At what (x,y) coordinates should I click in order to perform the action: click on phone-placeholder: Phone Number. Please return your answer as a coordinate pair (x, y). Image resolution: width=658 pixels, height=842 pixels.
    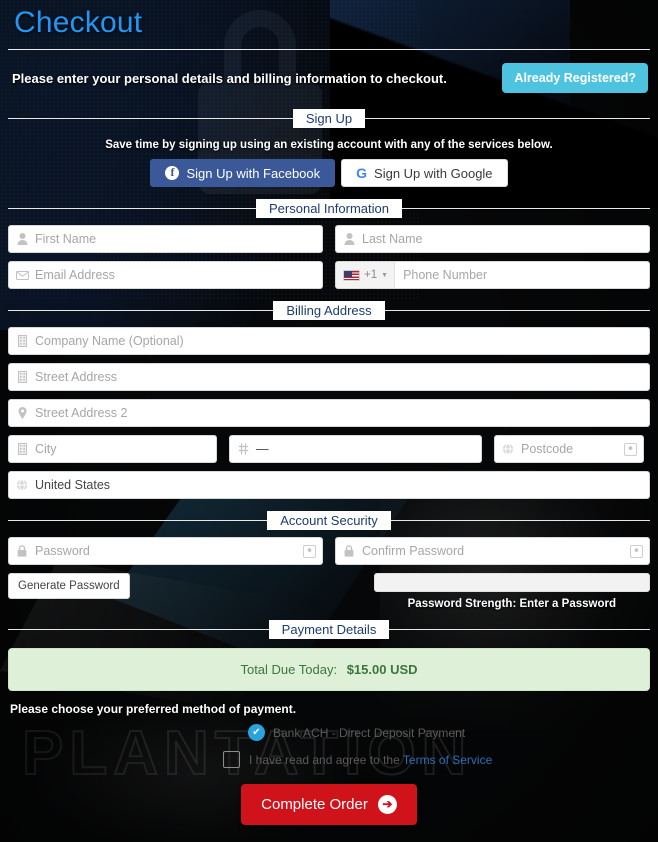
    Looking at the image, I should click on (445, 275).